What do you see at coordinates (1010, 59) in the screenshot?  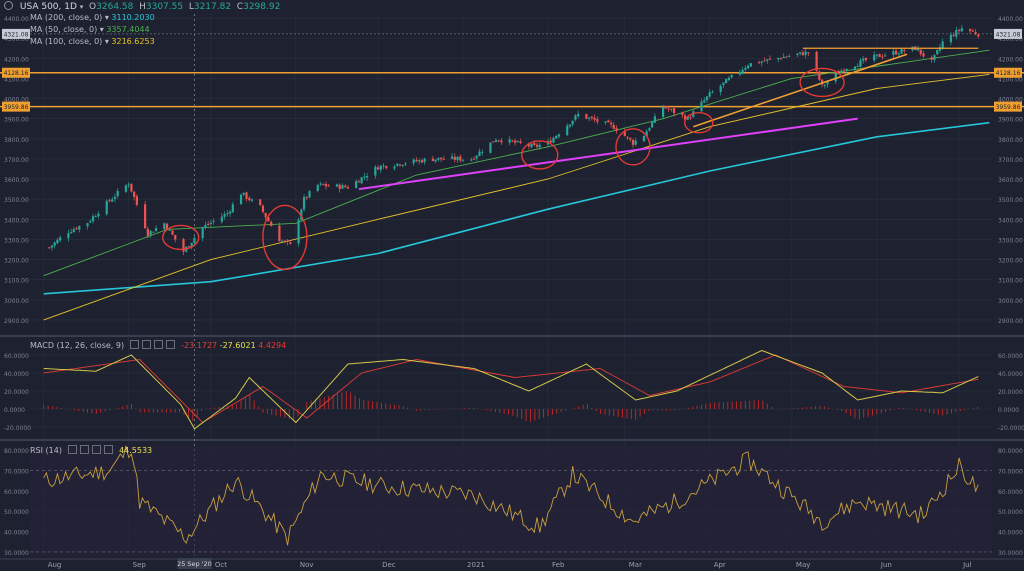 I see `y-tick-label-right: 4200.00` at bounding box center [1010, 59].